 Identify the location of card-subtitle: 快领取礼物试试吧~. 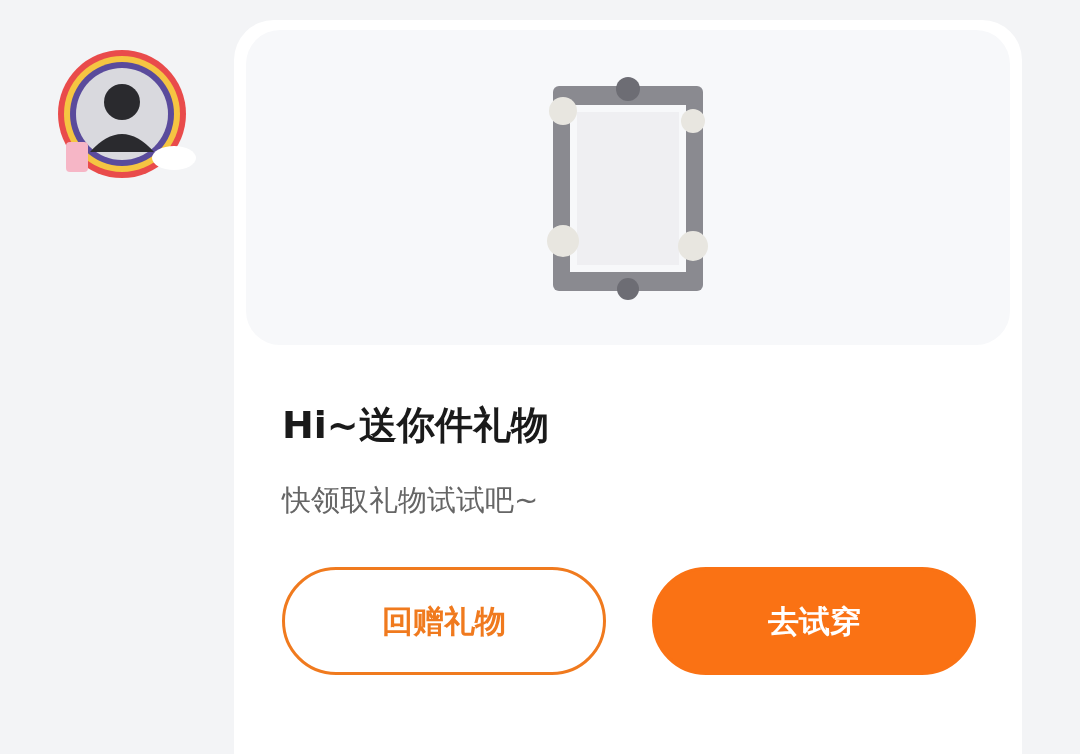
(411, 500).